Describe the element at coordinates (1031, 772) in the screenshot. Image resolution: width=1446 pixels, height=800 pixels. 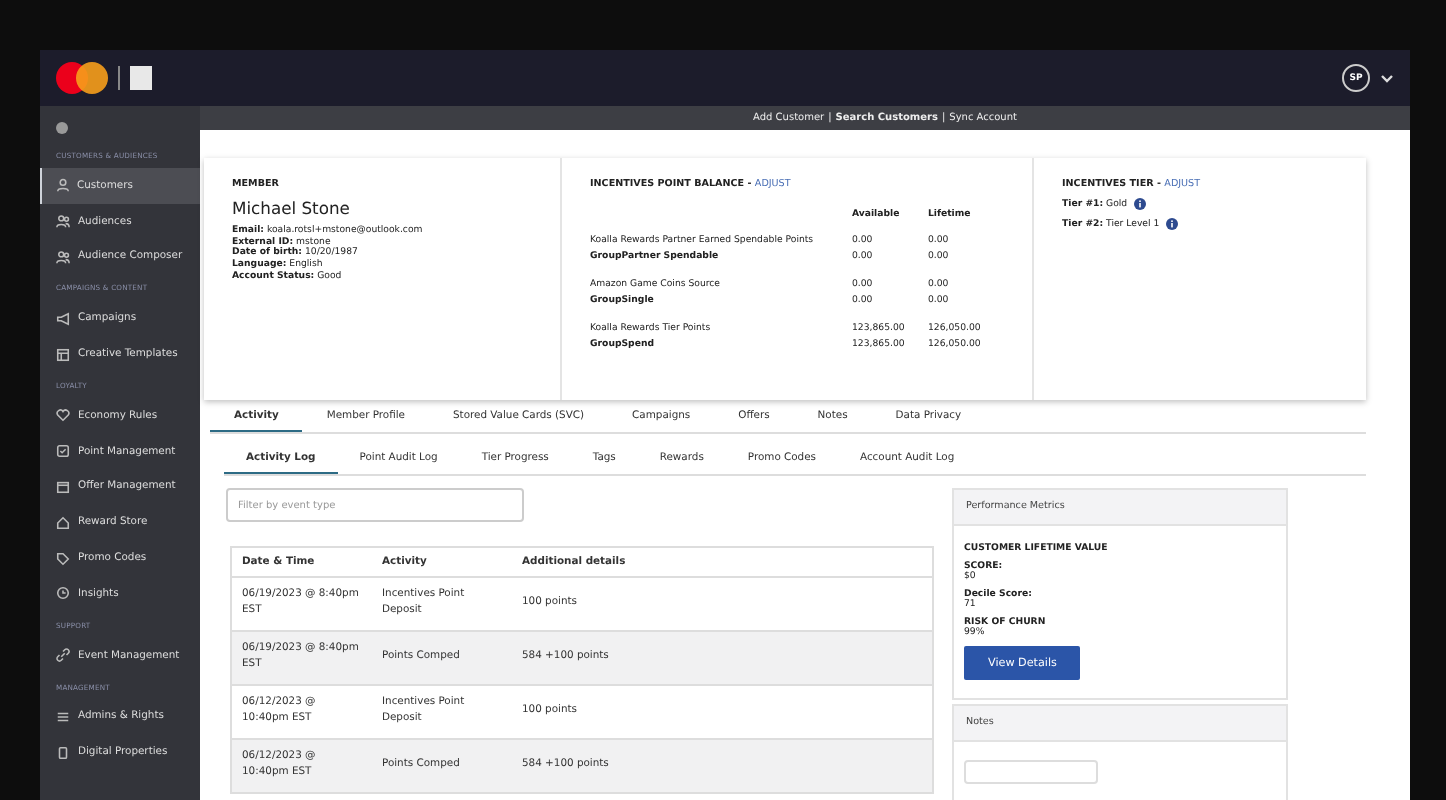
I see `notes-field` at that location.